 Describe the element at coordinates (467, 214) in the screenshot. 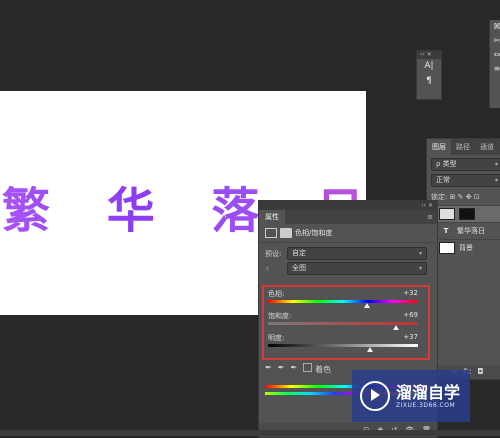

I see `layer-mask-thumb` at that location.